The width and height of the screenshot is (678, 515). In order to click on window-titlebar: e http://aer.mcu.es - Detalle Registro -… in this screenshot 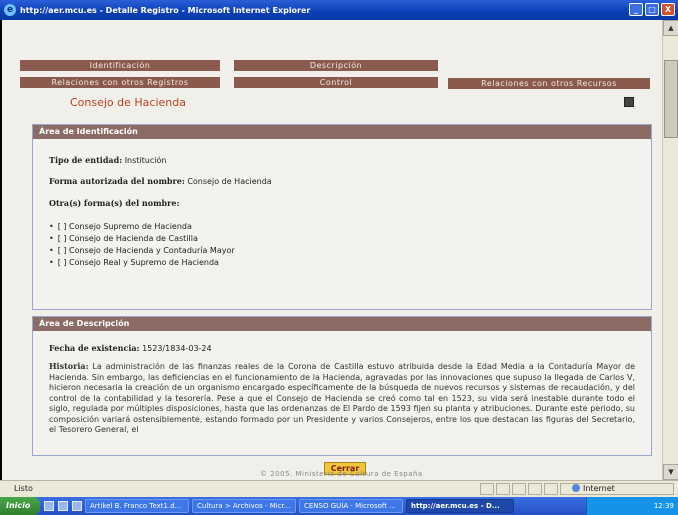, I will do `click(339, 10)`.